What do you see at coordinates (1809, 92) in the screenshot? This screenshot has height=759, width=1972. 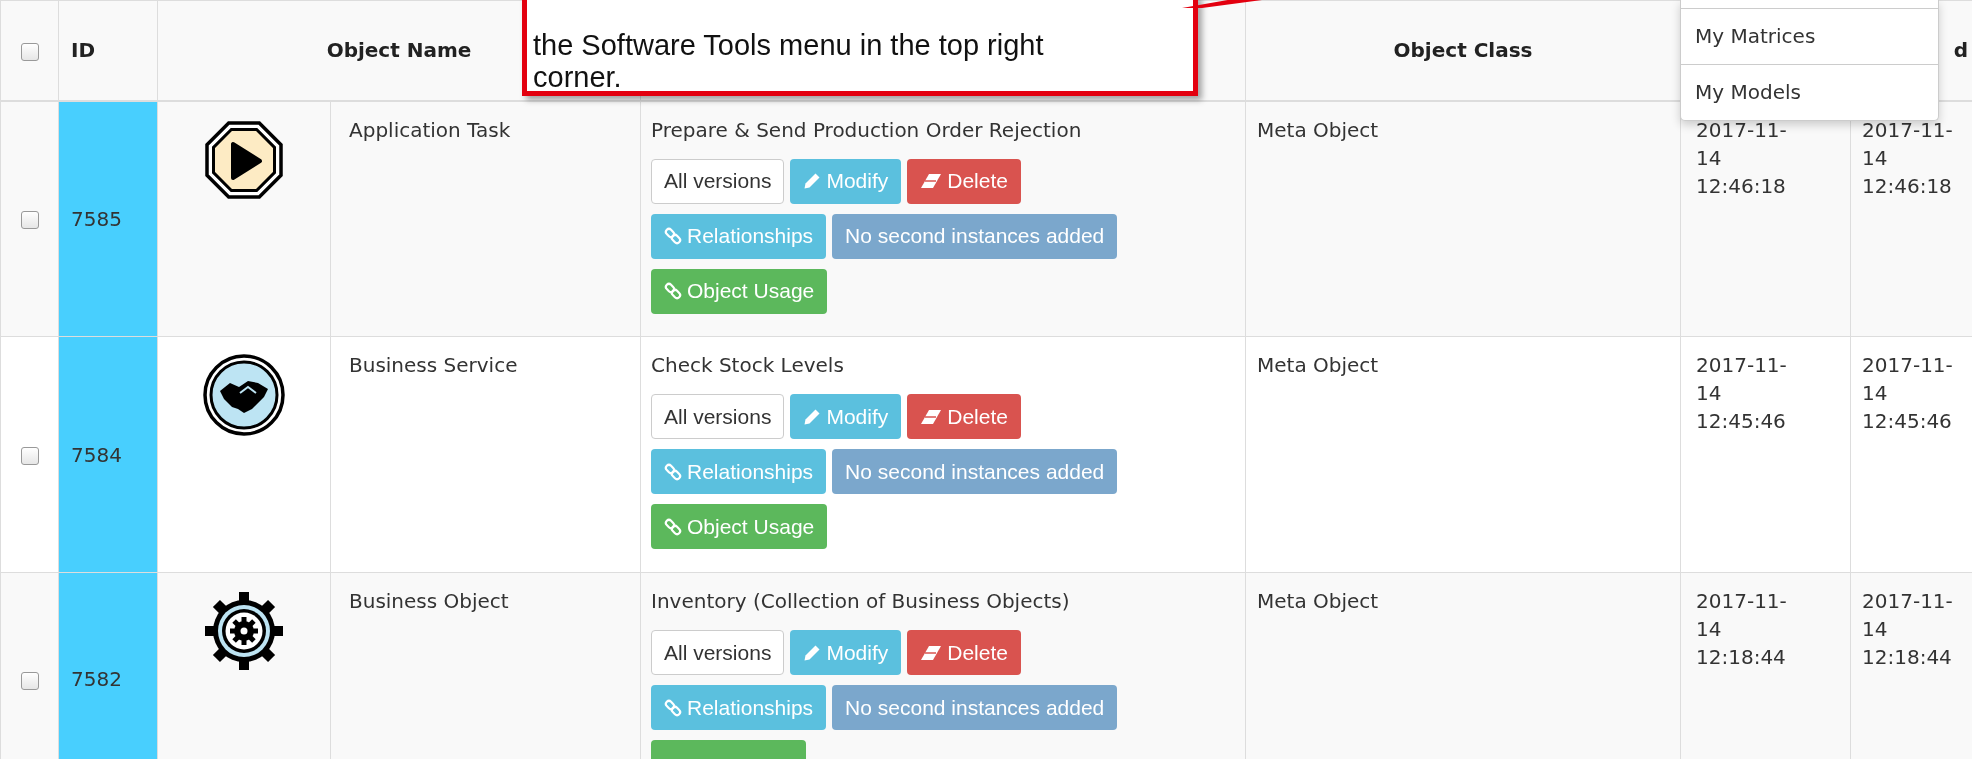 I see `menu-item: My Models` at bounding box center [1809, 92].